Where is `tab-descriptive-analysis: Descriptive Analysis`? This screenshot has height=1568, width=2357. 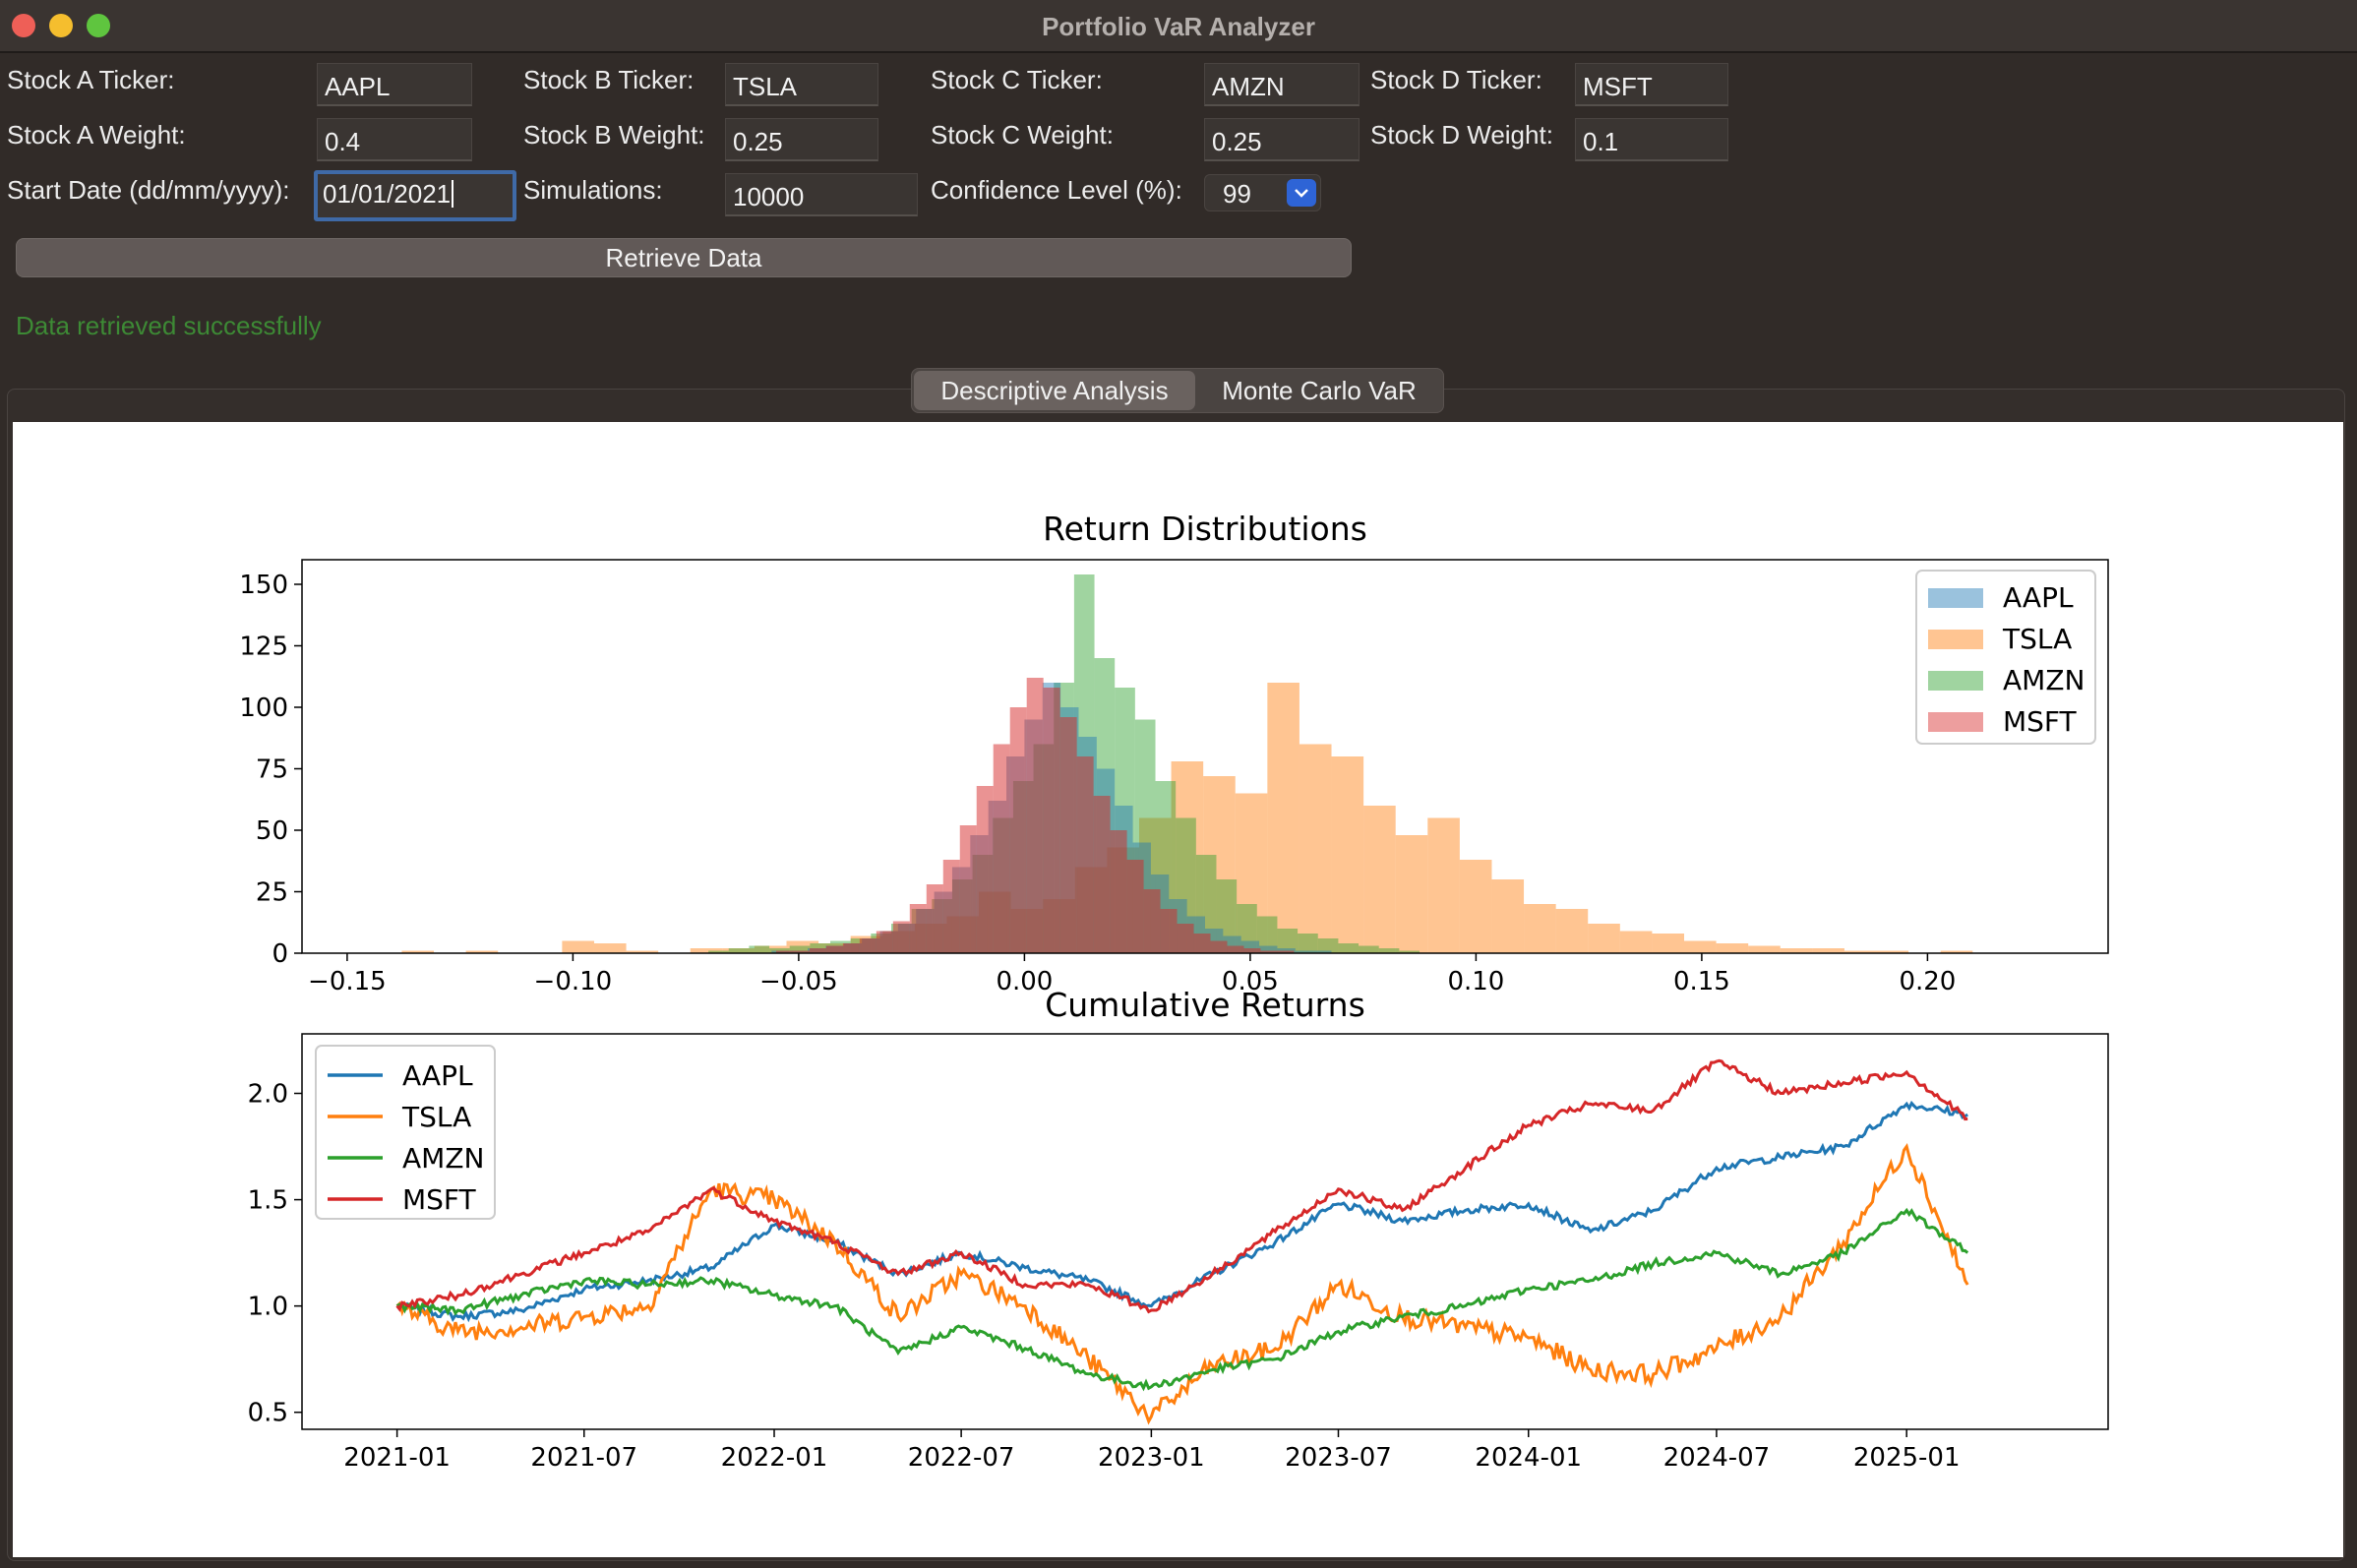
tab-descriptive-analysis: Descriptive Analysis is located at coordinates (1054, 390).